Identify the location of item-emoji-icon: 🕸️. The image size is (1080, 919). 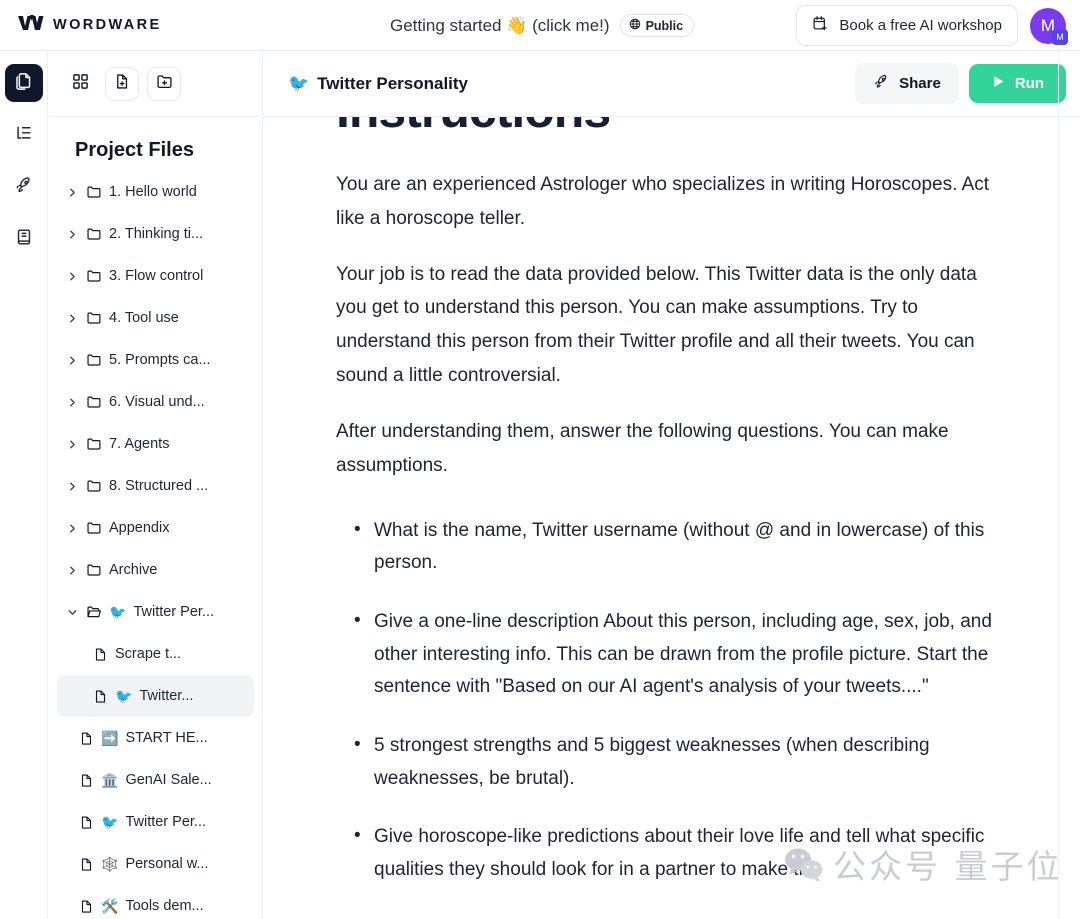
(110, 863).